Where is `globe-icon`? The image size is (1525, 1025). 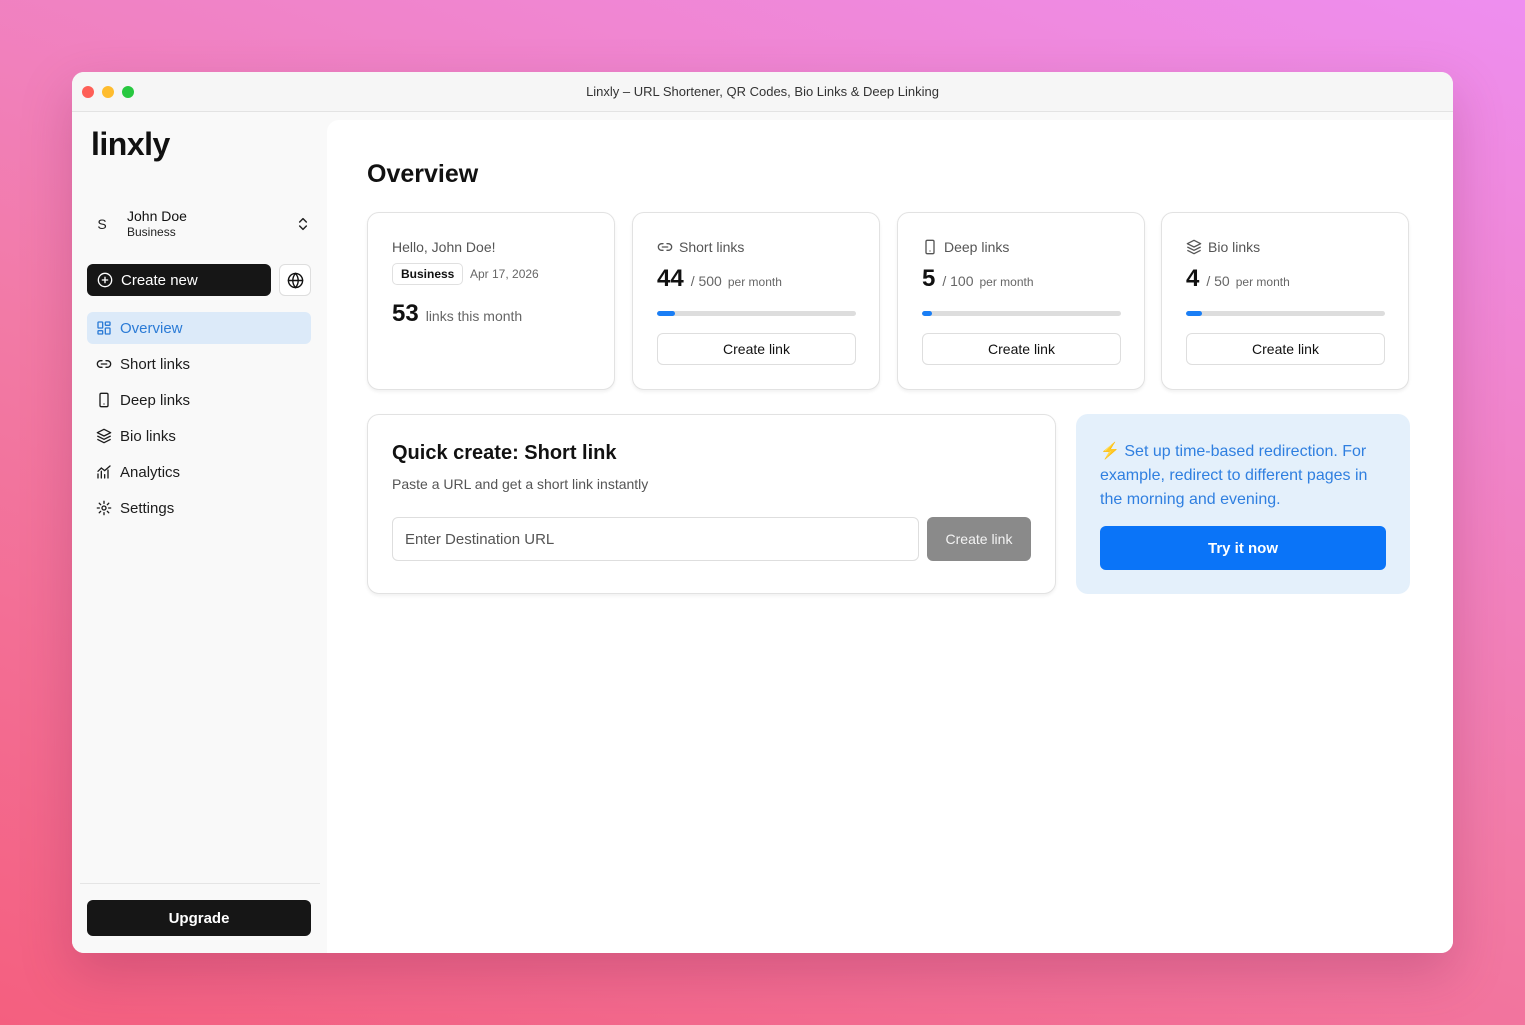 globe-icon is located at coordinates (295, 280).